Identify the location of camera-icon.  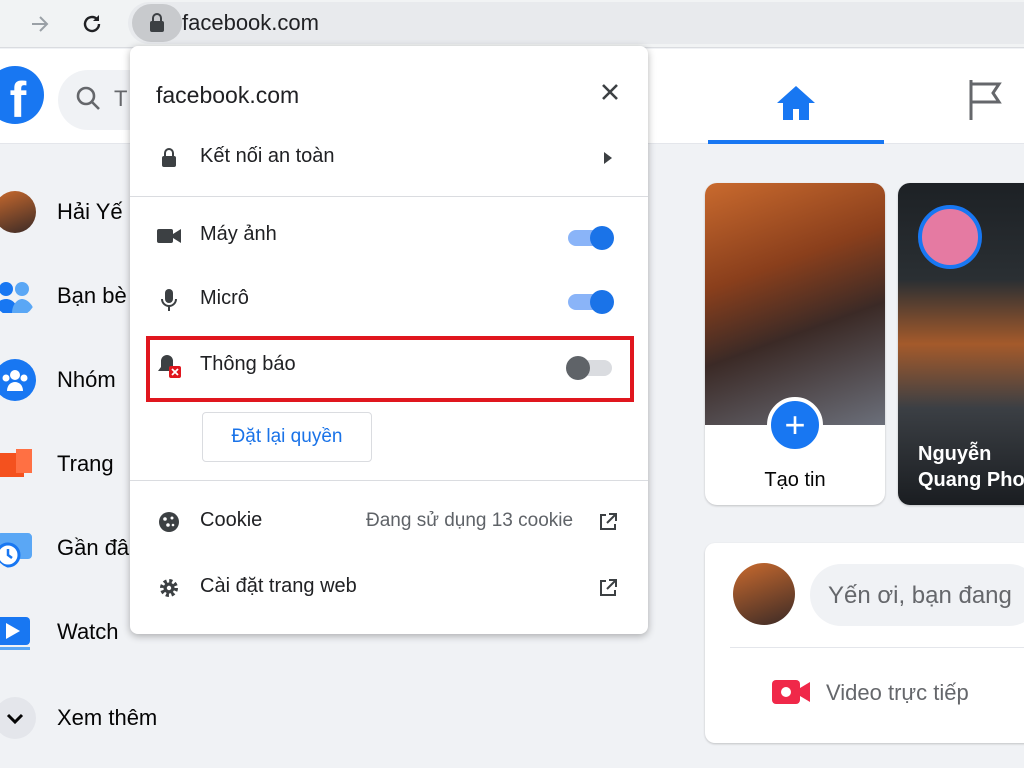
(169, 236).